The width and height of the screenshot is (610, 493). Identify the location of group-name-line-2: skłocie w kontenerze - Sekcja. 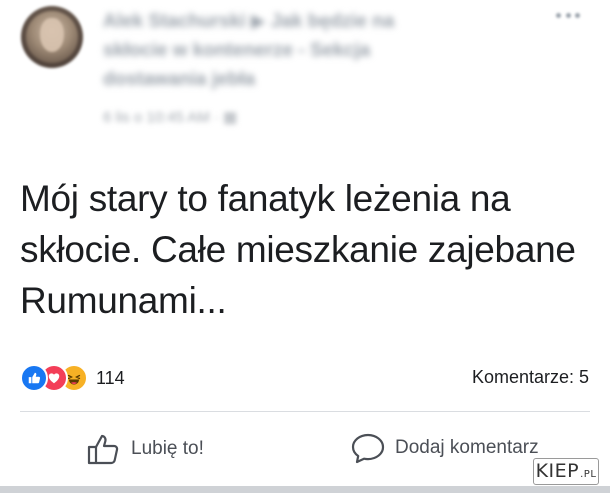
(308, 50).